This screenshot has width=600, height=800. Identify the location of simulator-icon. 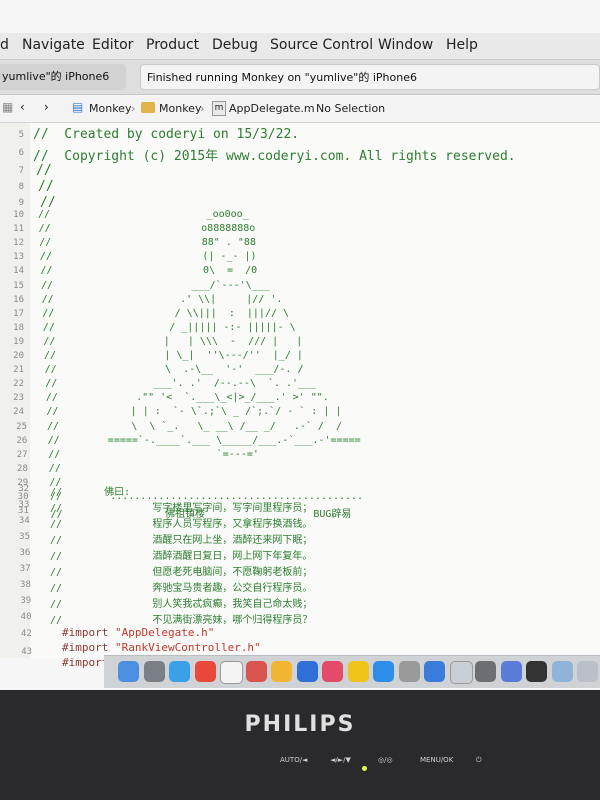
(511, 671).